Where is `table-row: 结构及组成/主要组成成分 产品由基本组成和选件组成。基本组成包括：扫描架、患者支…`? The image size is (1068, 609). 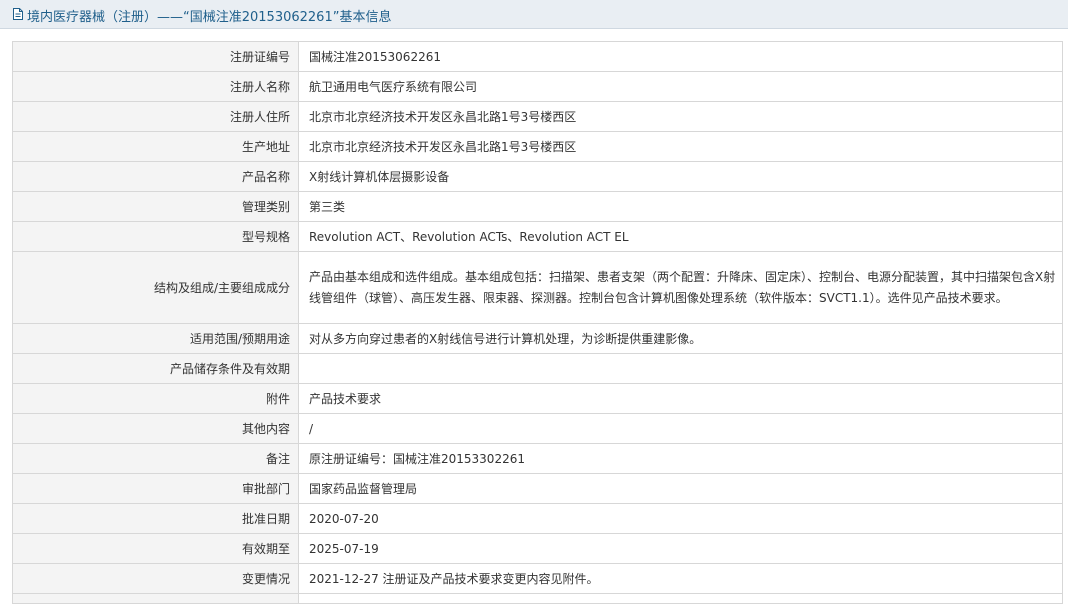 table-row: 结构及组成/主要组成成分 产品由基本组成和选件组成。基本组成包括：扫描架、患者支… is located at coordinates (537, 287).